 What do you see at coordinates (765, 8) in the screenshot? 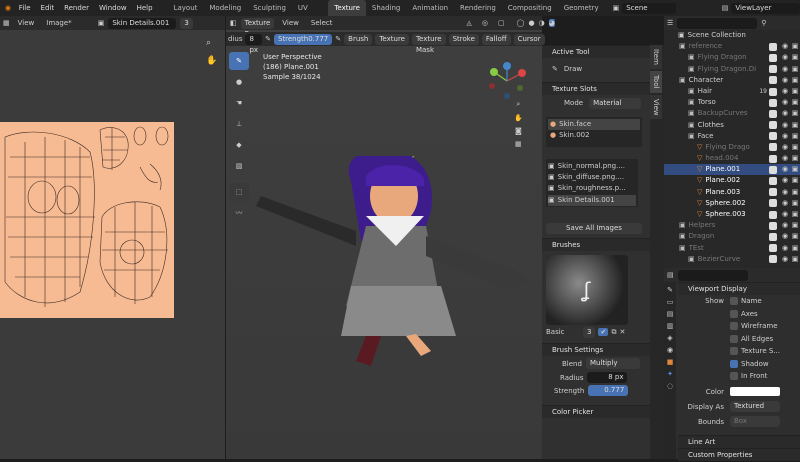
I see `view-layer-selector: ViewLayer` at bounding box center [765, 8].